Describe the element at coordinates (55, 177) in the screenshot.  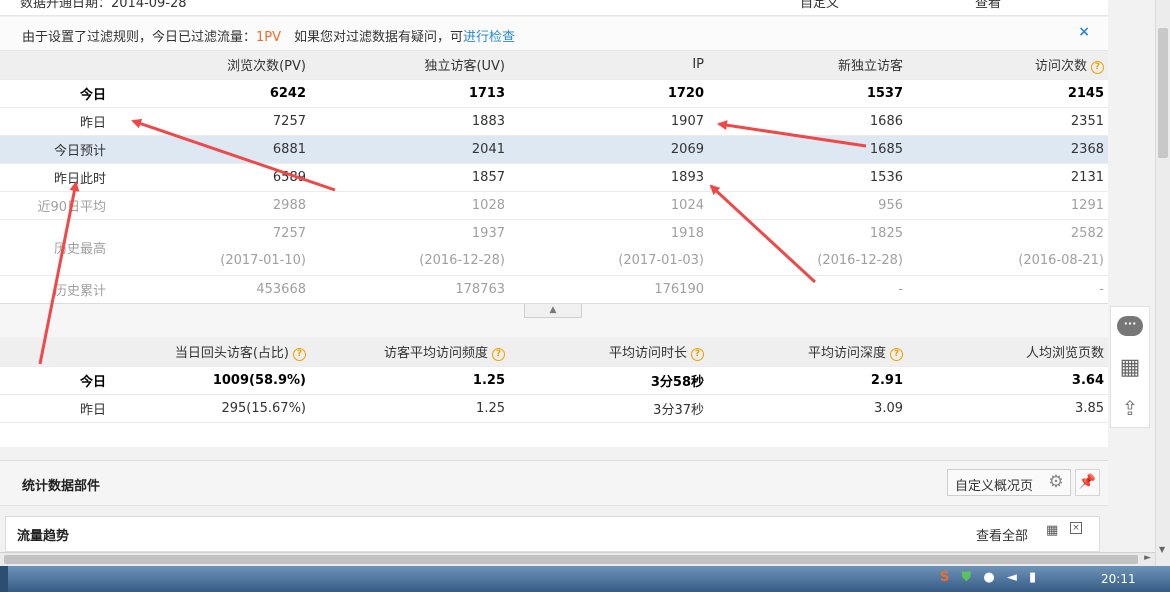
I see `row-label: 昨日此时` at that location.